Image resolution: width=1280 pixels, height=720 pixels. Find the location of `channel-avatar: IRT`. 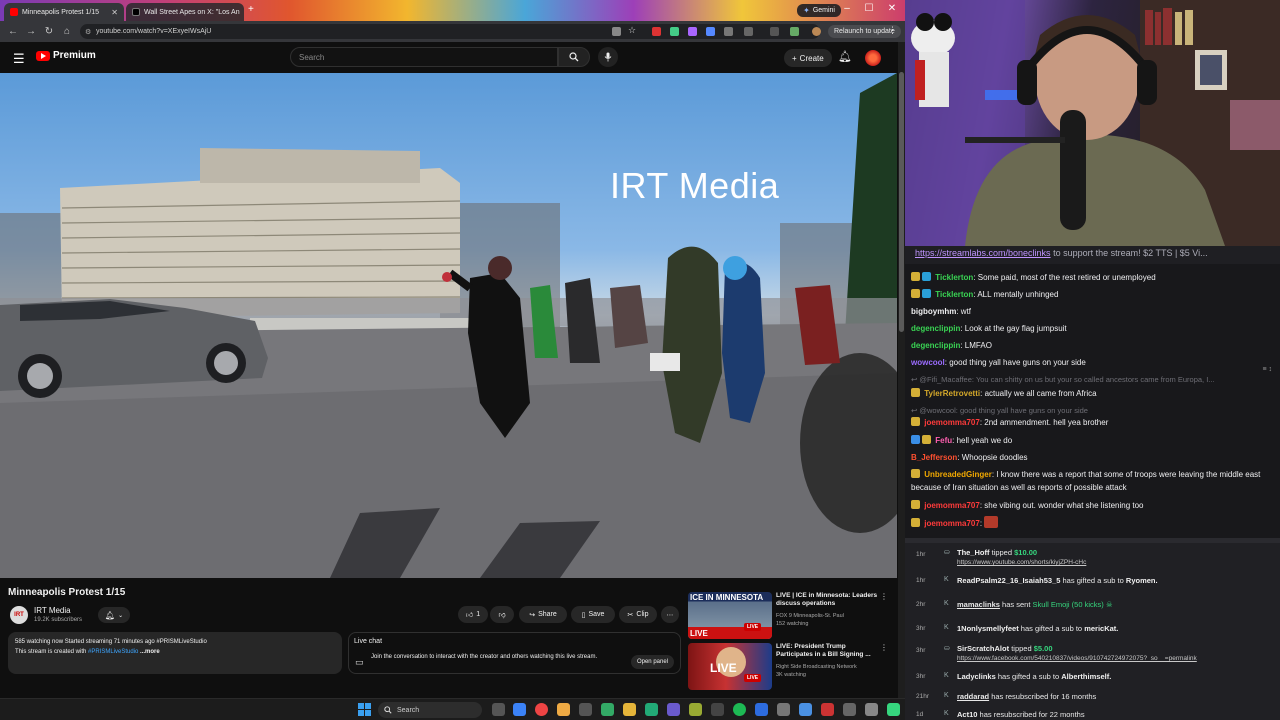

channel-avatar: IRT is located at coordinates (19, 615).